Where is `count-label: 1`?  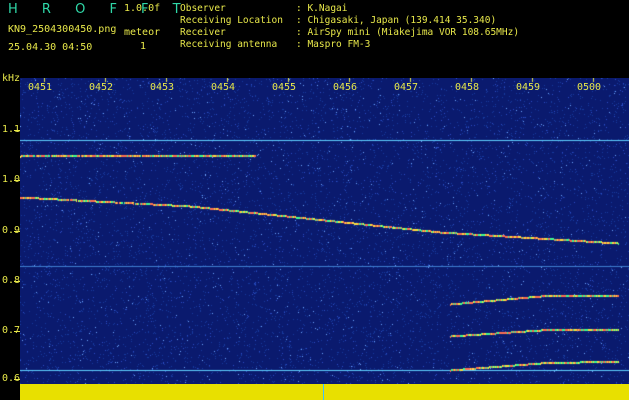 count-label: 1 is located at coordinates (143, 46).